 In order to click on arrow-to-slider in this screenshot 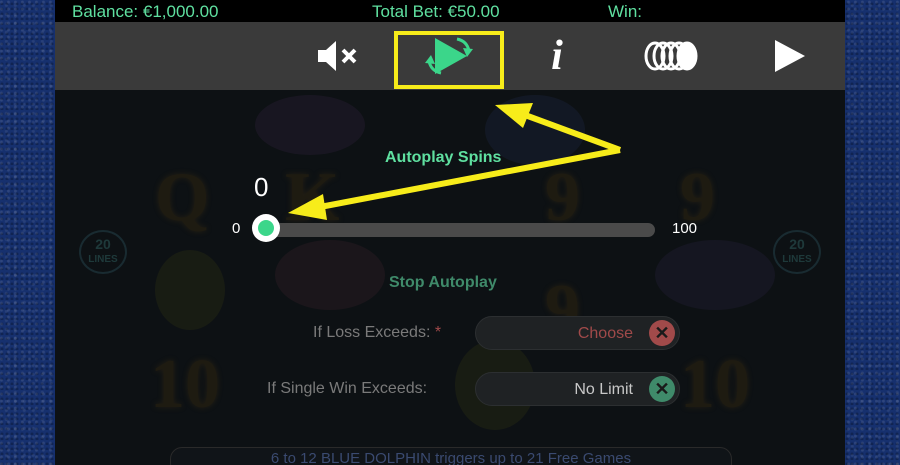, I will do `click(470, 178)`.